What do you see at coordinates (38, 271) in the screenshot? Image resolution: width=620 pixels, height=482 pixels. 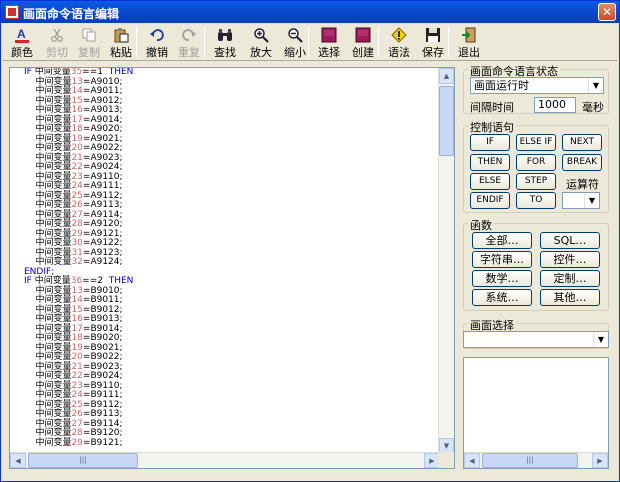 I see `code-keyword: ENDIF` at bounding box center [38, 271].